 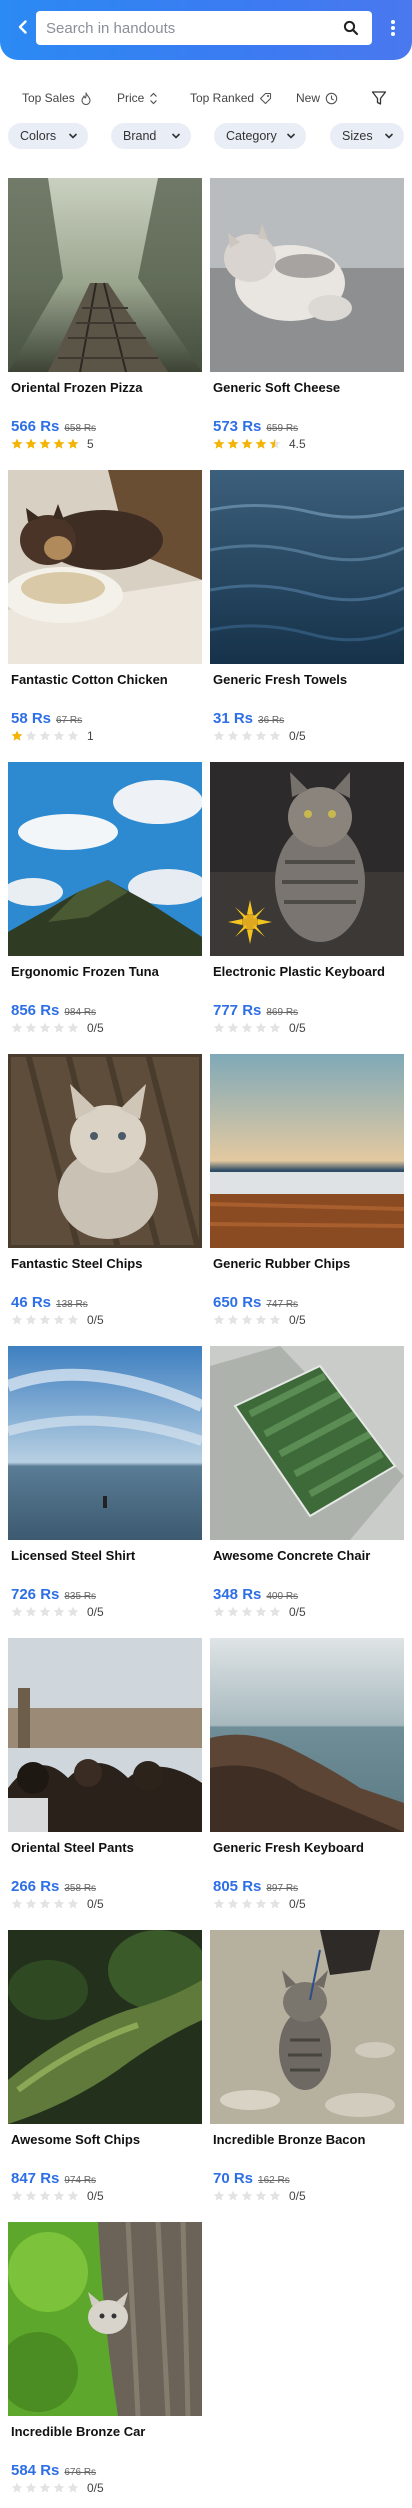 What do you see at coordinates (52, 736) in the screenshot?
I see `rating: 1` at bounding box center [52, 736].